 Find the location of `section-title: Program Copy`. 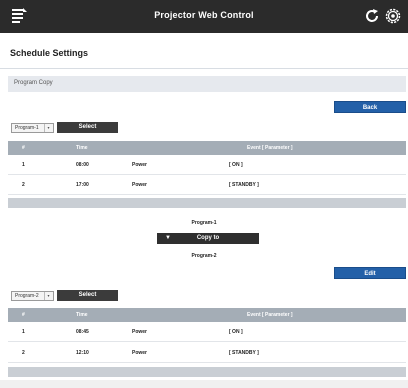

section-title: Program Copy is located at coordinates (33, 83).